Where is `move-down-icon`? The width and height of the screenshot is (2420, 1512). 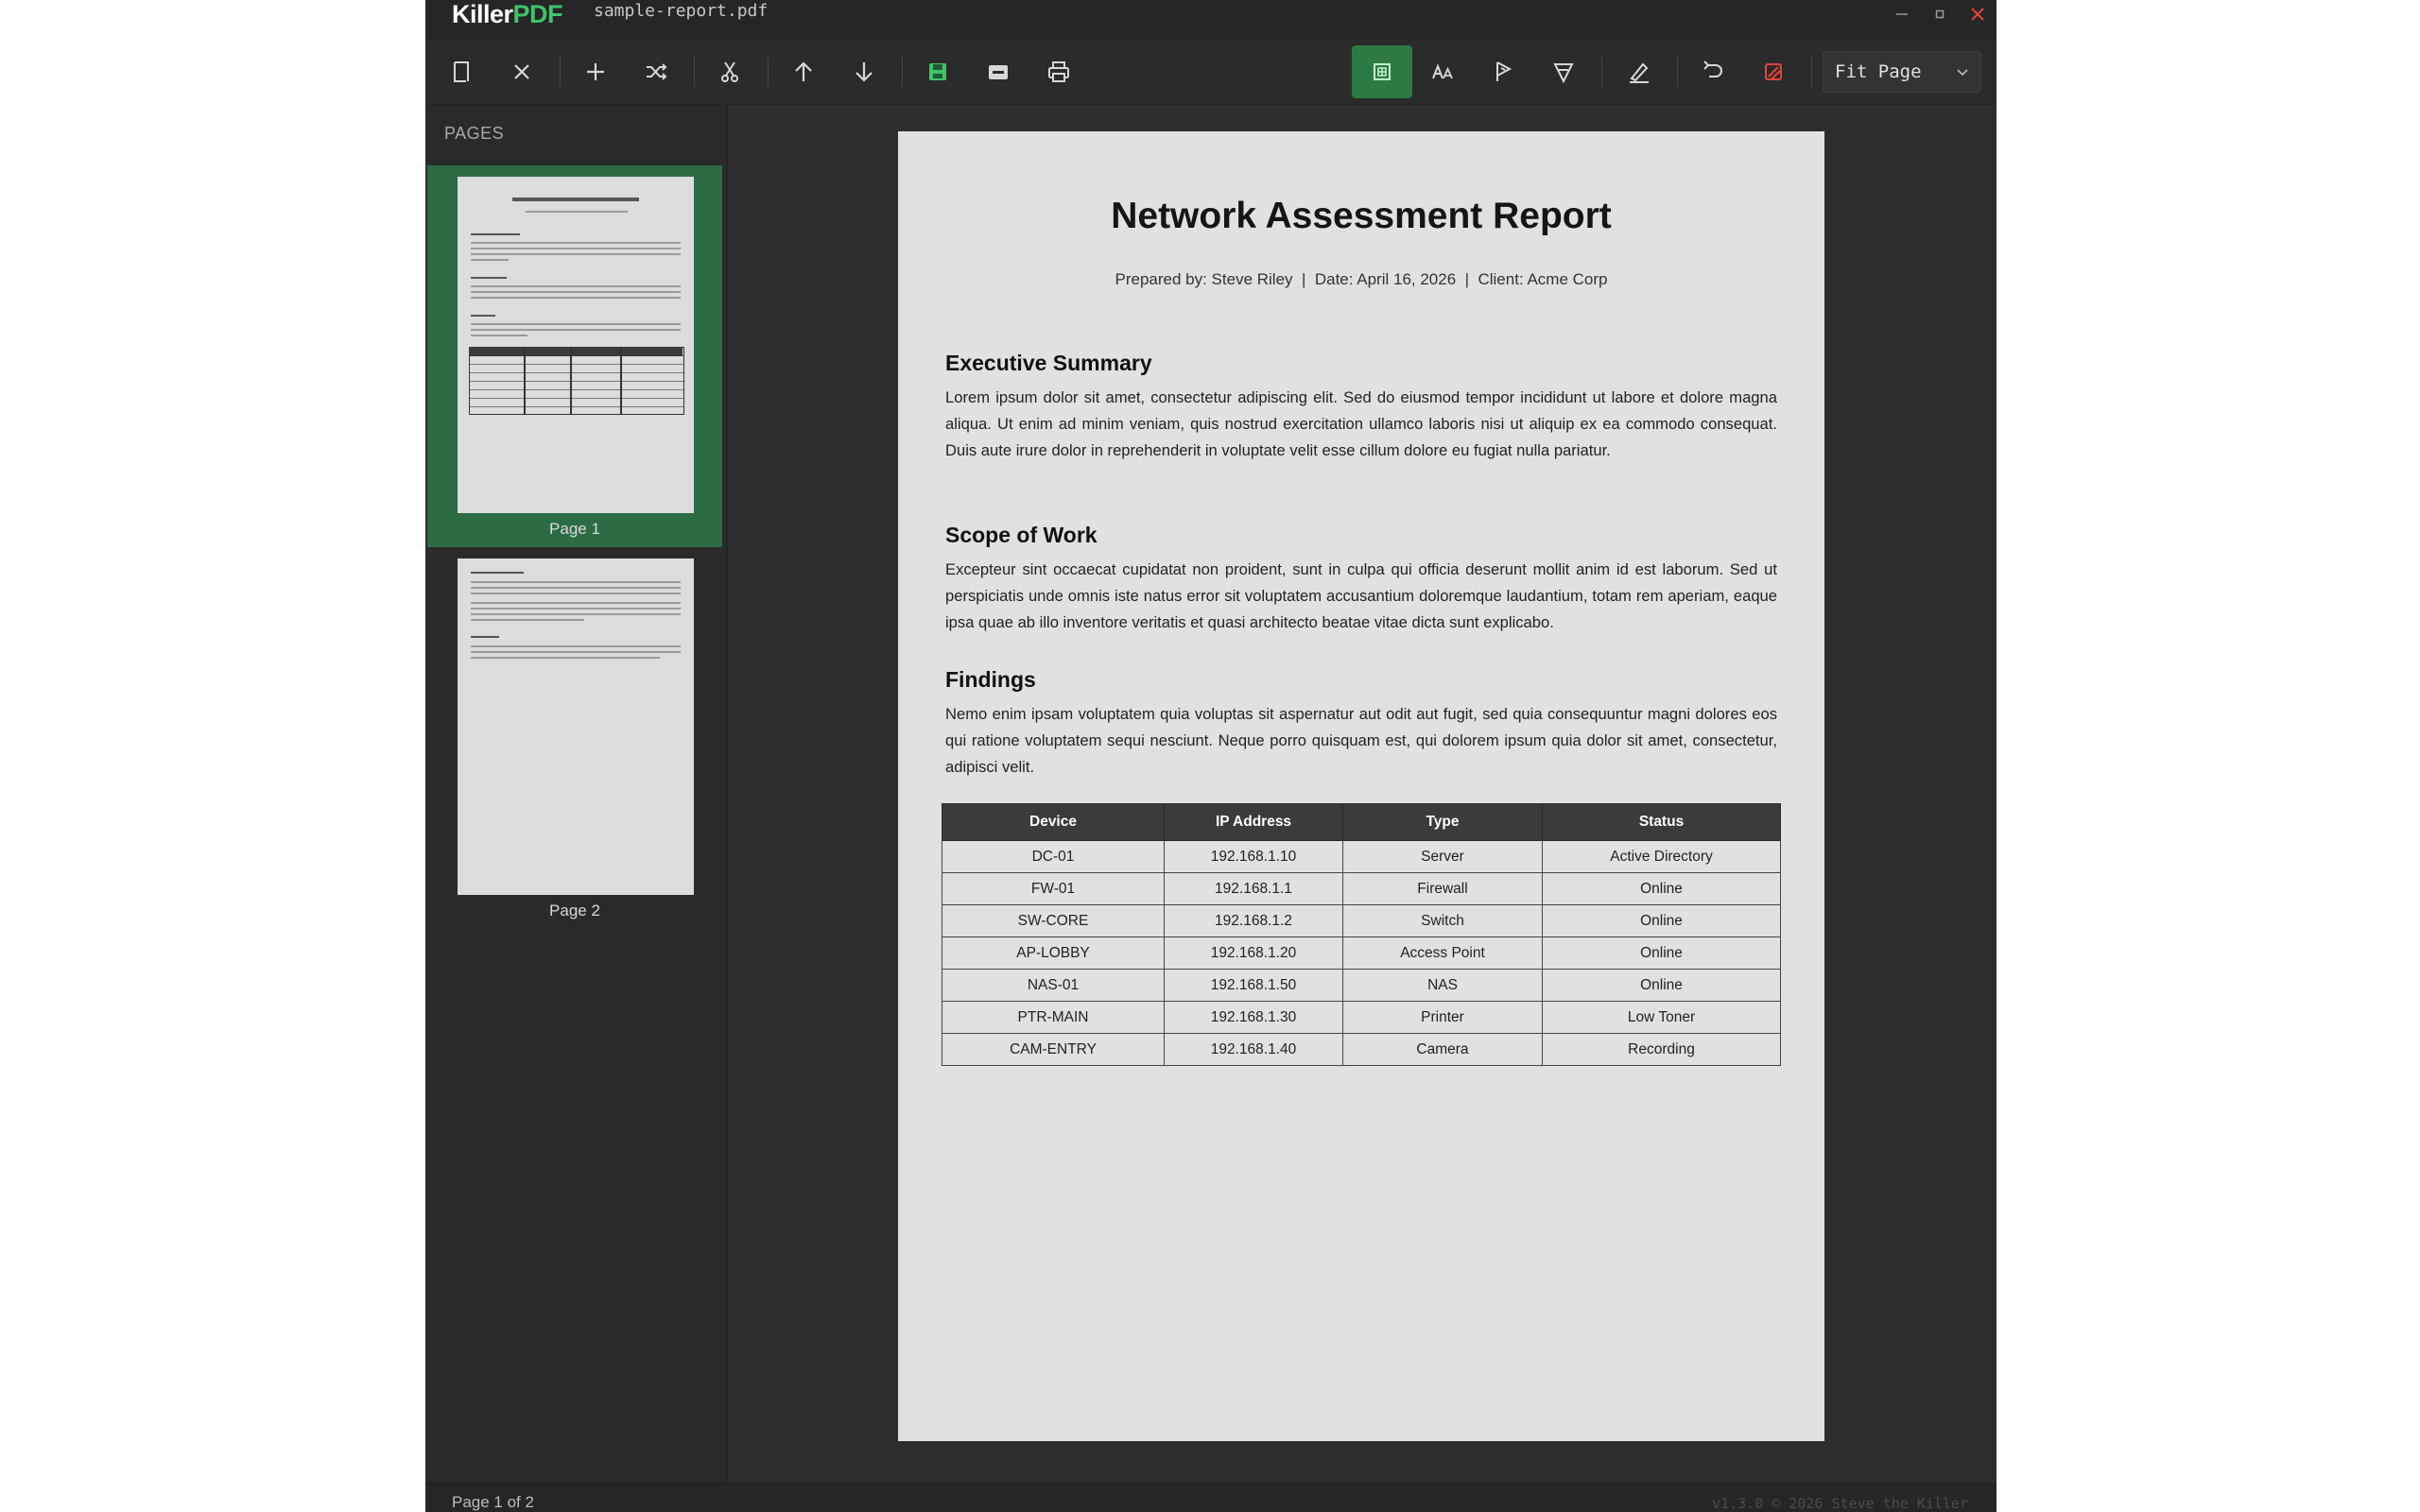 move-down-icon is located at coordinates (864, 72).